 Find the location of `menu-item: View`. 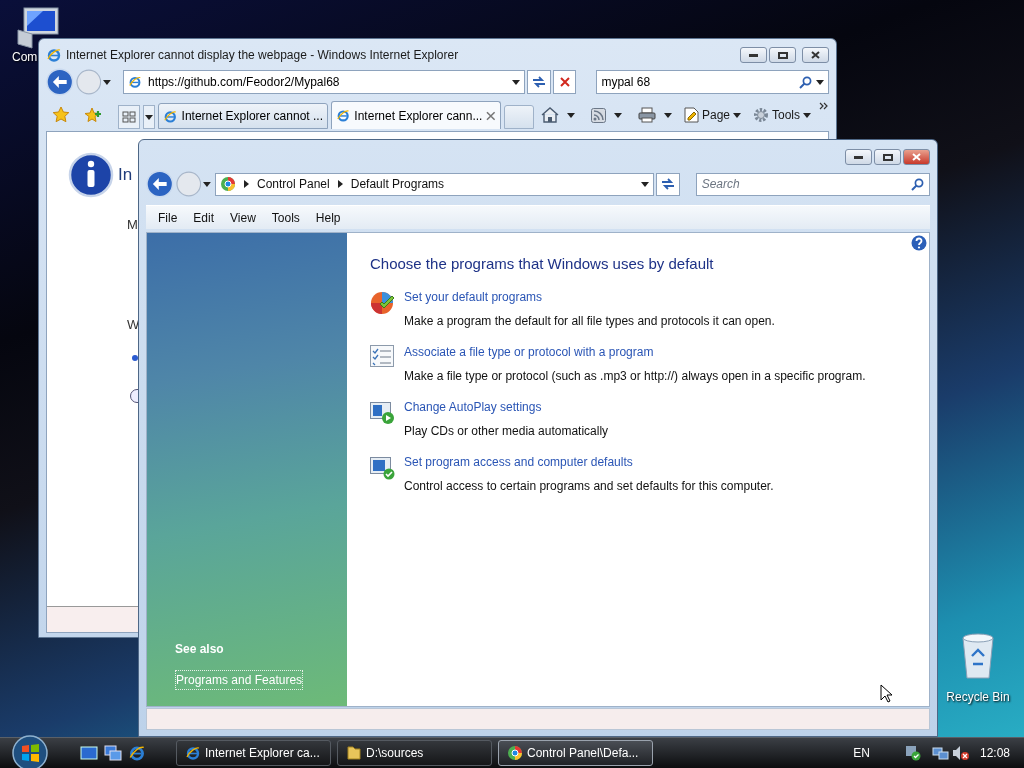

menu-item: View is located at coordinates (243, 217).